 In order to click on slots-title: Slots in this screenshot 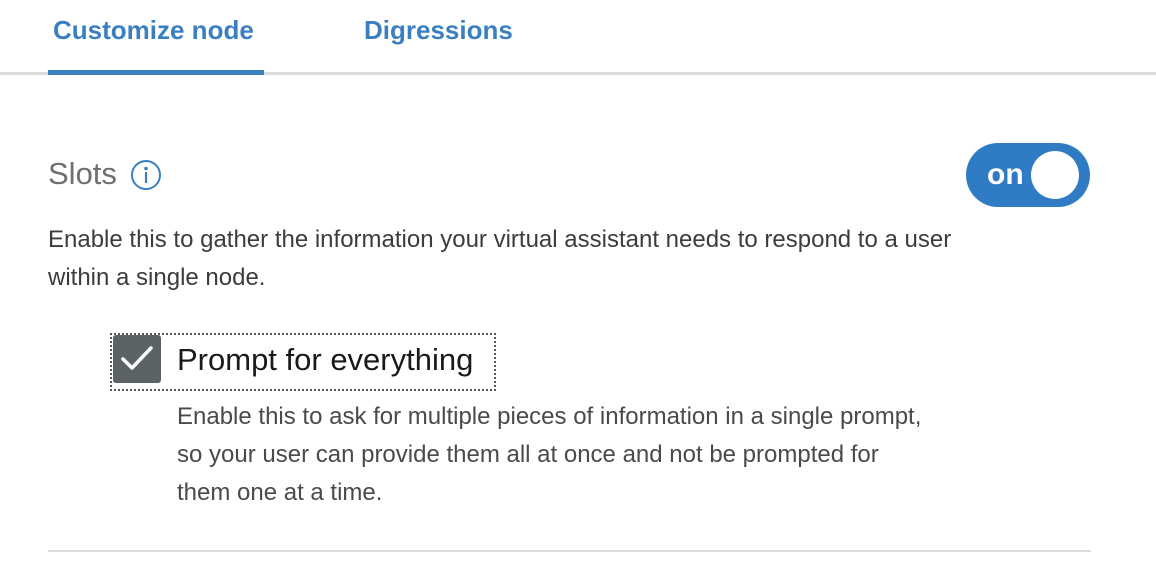, I will do `click(82, 173)`.